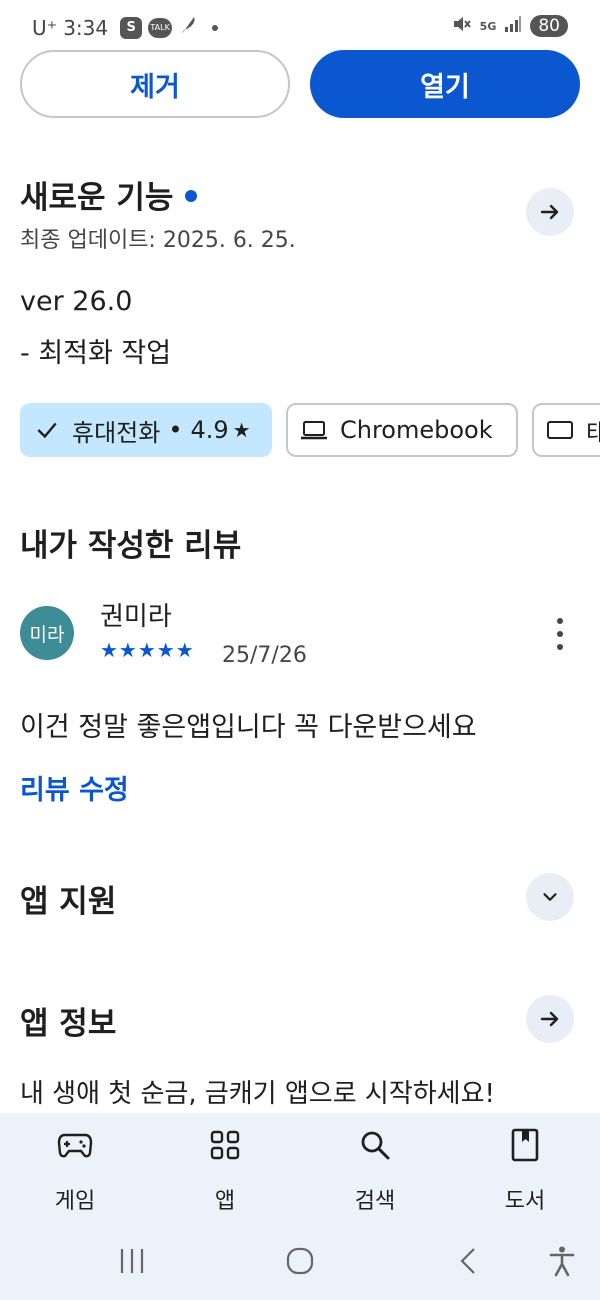 The image size is (600, 1300). Describe the element at coordinates (488, 26) in the screenshot. I see `network-type: 5G` at that location.